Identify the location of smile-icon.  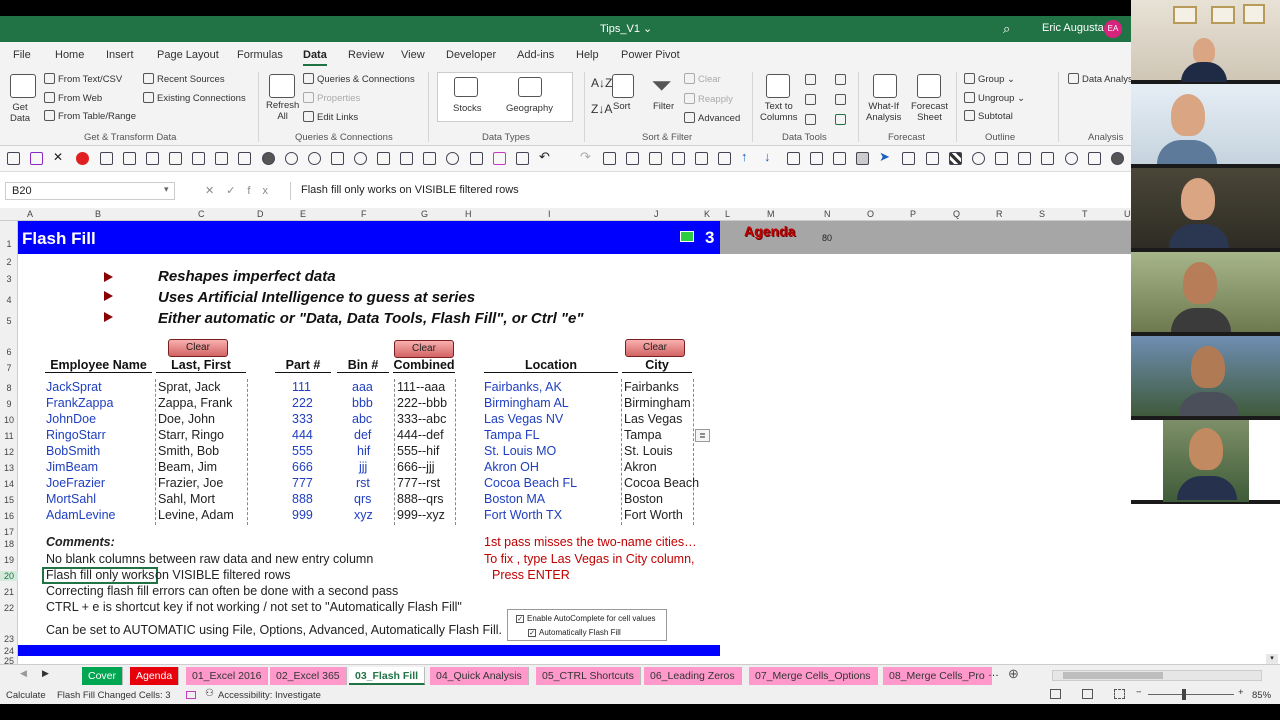
(452, 158).